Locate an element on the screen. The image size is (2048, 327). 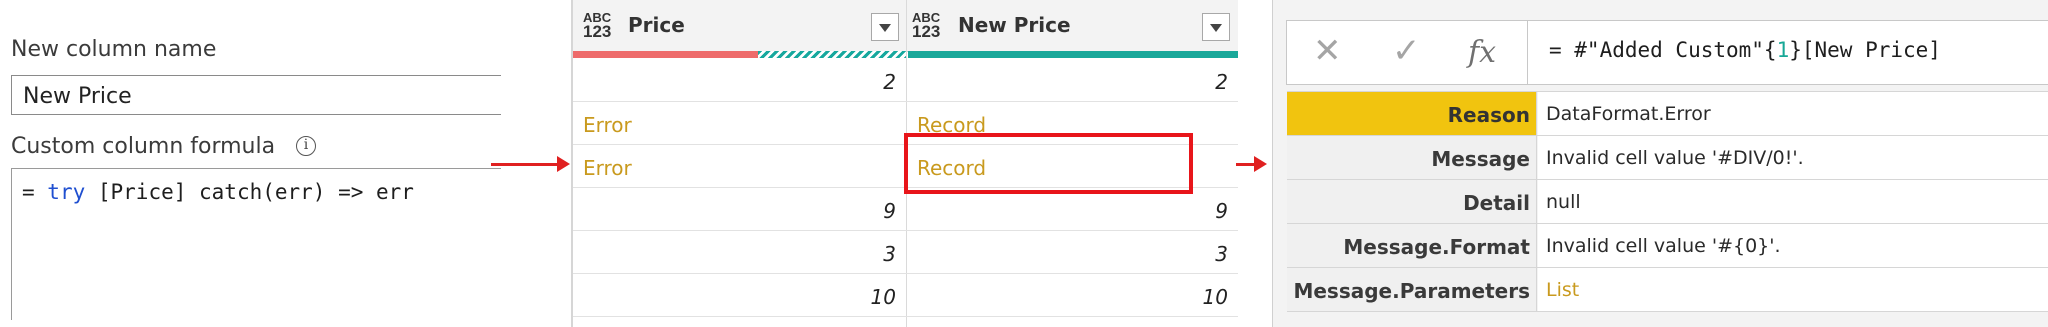
formula-keyword-try: try is located at coordinates (66, 192).